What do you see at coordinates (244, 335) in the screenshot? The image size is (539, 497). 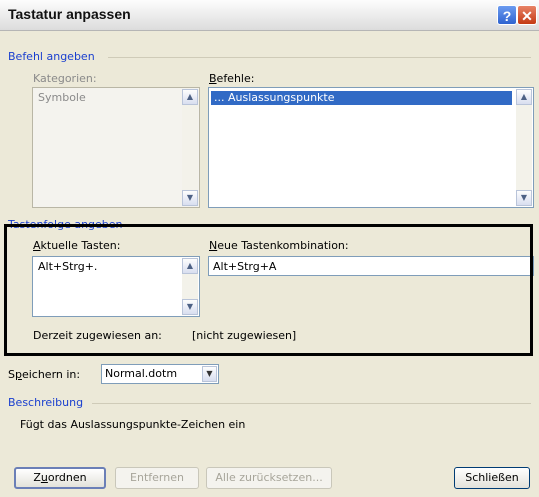 I see `derzeit-zugewiesen-value: [nicht zugewiesen]` at bounding box center [244, 335].